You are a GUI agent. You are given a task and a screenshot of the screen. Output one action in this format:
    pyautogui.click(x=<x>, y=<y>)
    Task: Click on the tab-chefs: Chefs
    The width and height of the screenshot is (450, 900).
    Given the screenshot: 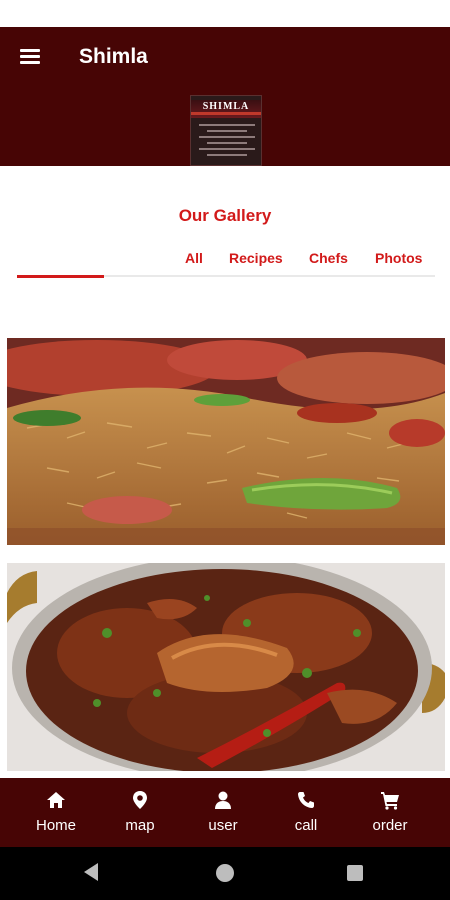 What is the action you would take?
    pyautogui.click(x=328, y=258)
    